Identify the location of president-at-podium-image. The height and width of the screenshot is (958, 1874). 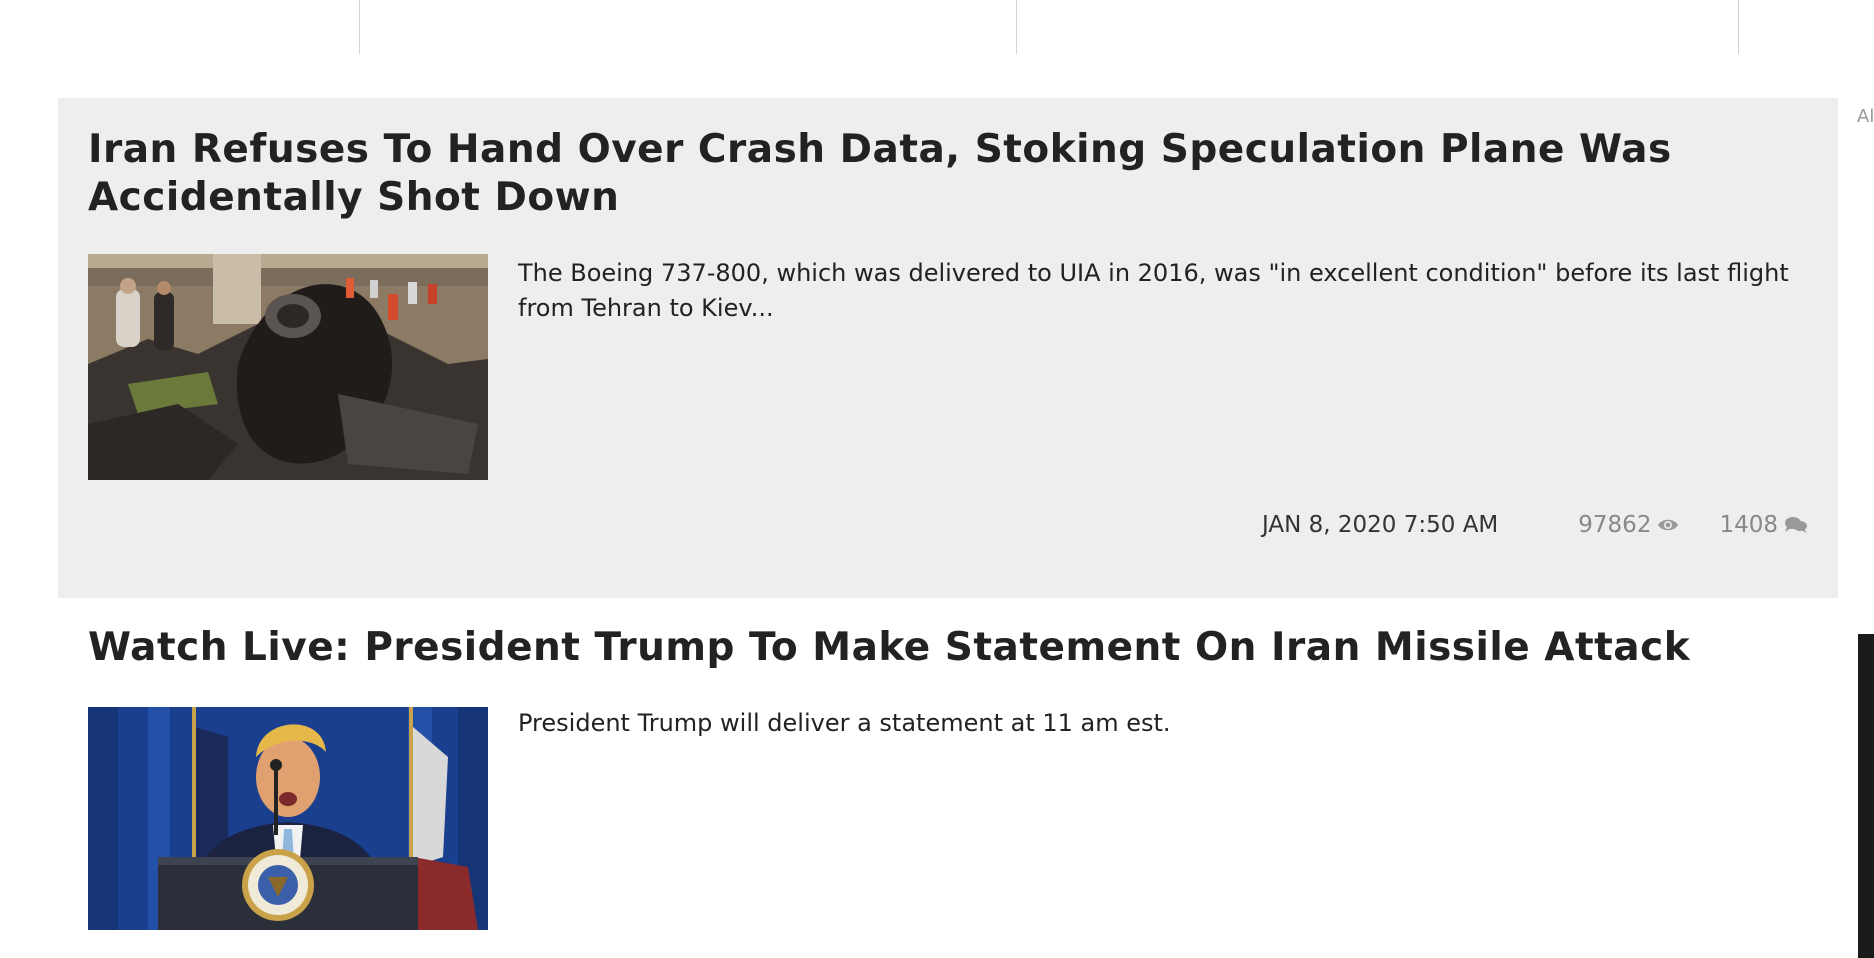
(288, 818).